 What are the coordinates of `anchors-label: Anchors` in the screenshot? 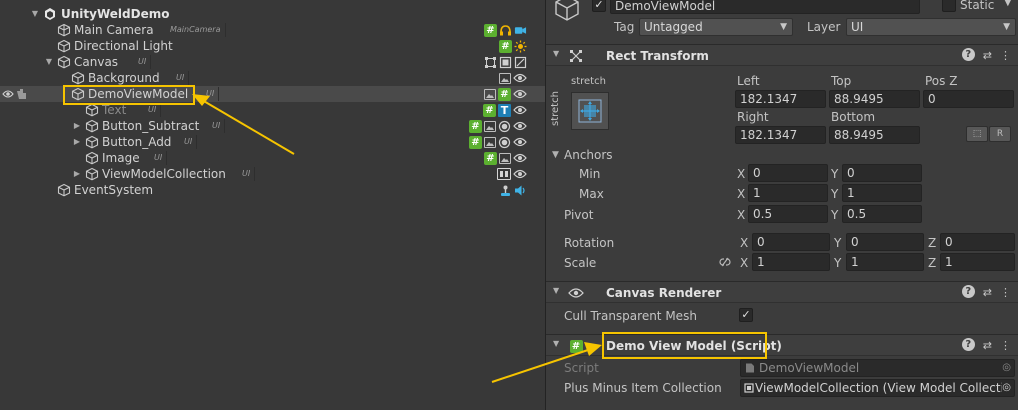 It's located at (588, 155).